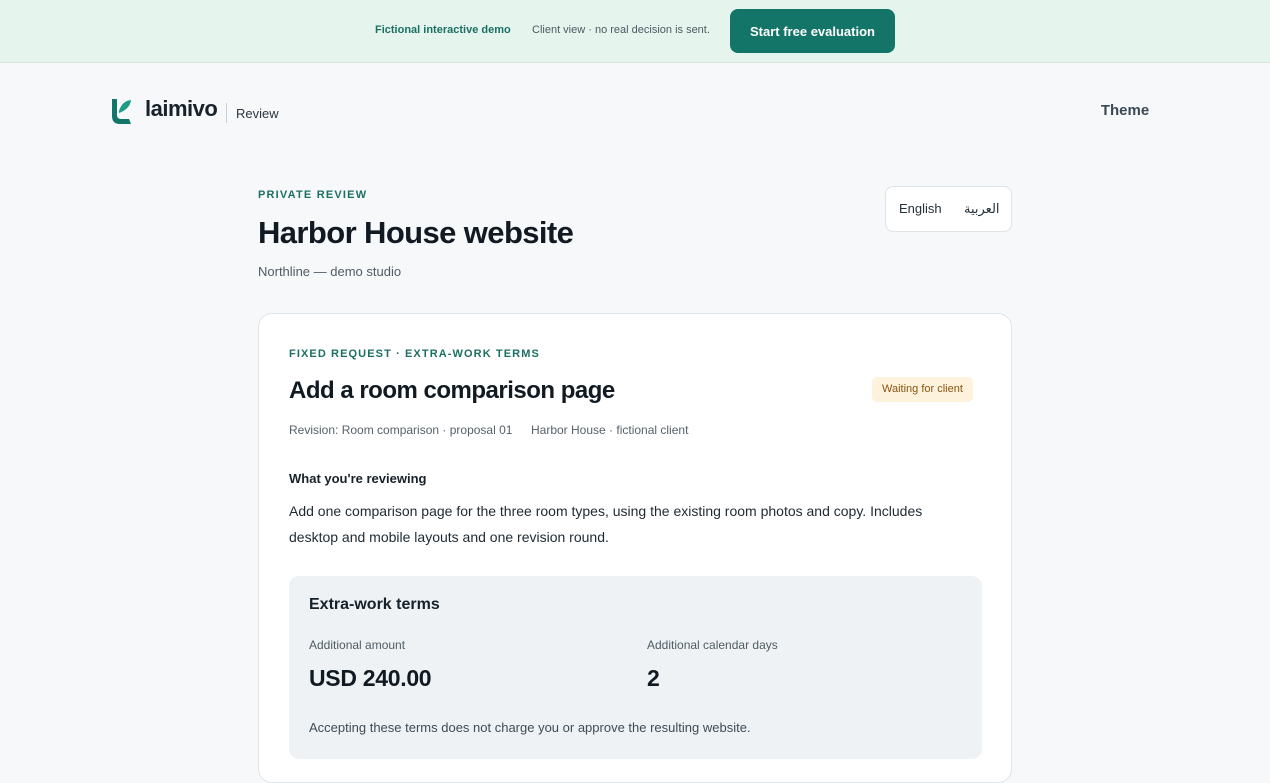  Describe the element at coordinates (610, 430) in the screenshot. I see `client-meta: Harbor House · fictional client` at that location.